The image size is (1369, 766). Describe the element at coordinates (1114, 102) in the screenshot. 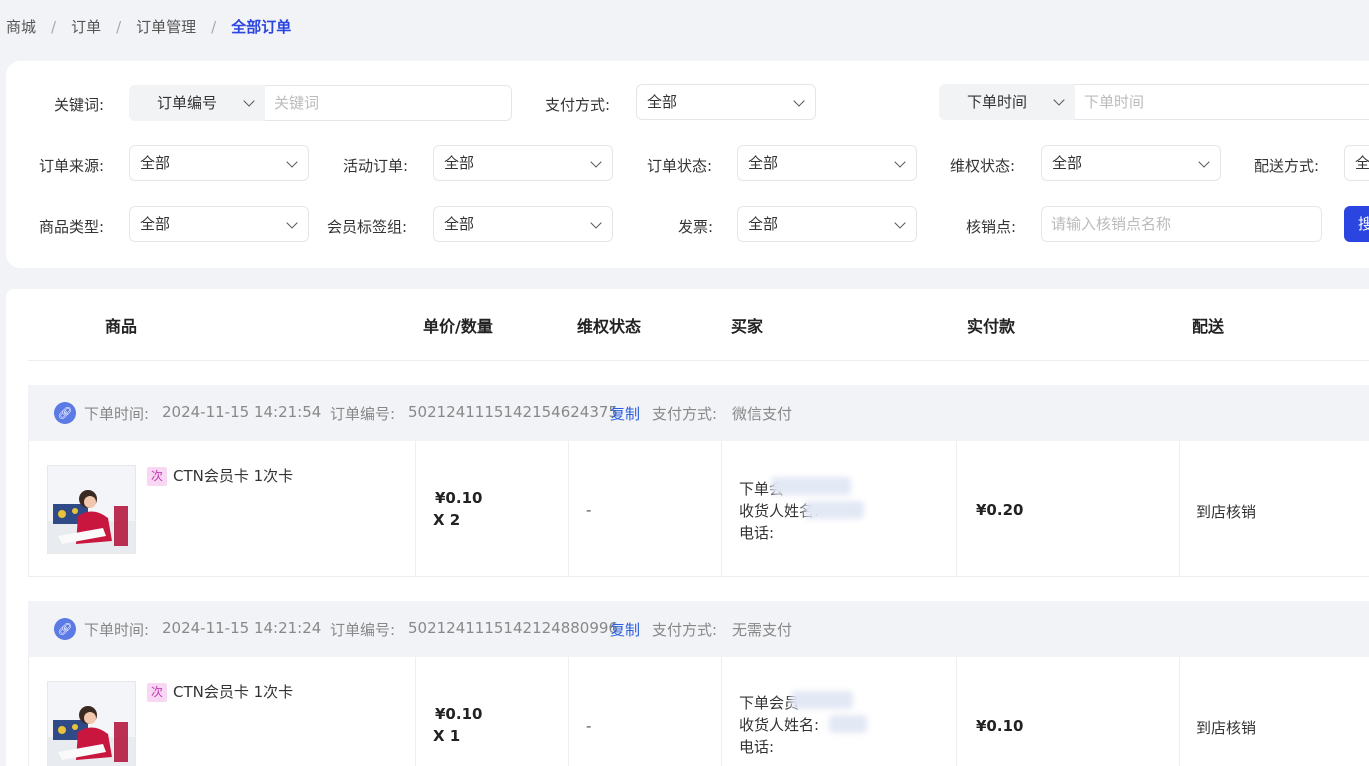

I see `order-time-placeholder: 下单时间` at that location.